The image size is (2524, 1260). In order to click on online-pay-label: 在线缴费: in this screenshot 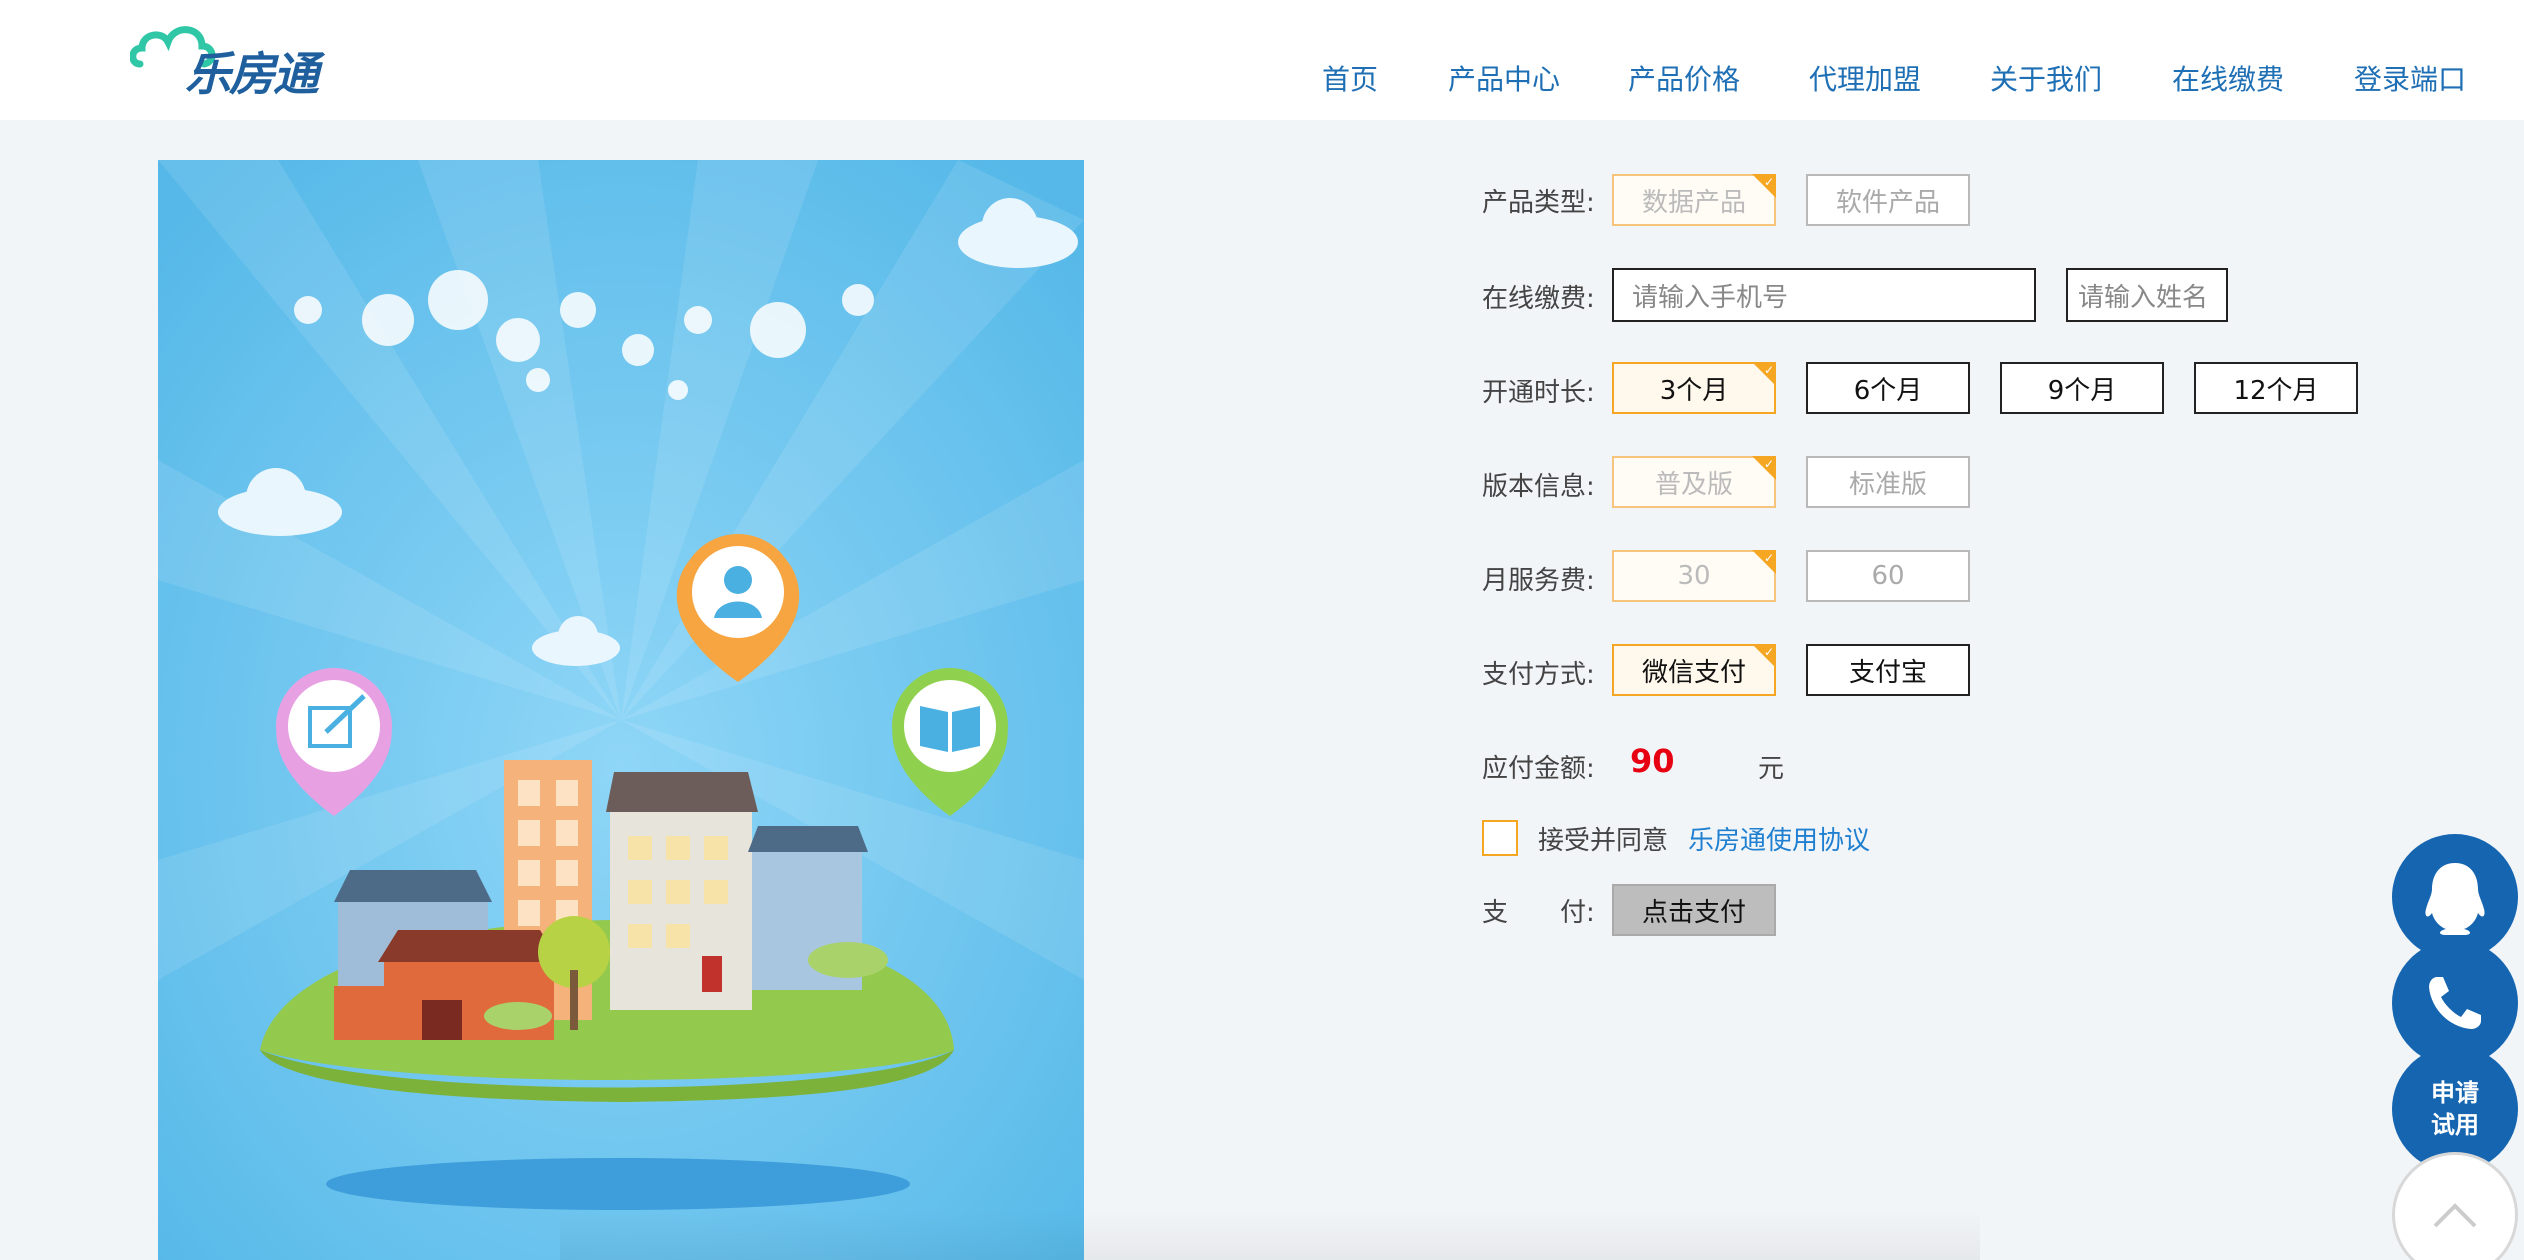, I will do `click(1538, 299)`.